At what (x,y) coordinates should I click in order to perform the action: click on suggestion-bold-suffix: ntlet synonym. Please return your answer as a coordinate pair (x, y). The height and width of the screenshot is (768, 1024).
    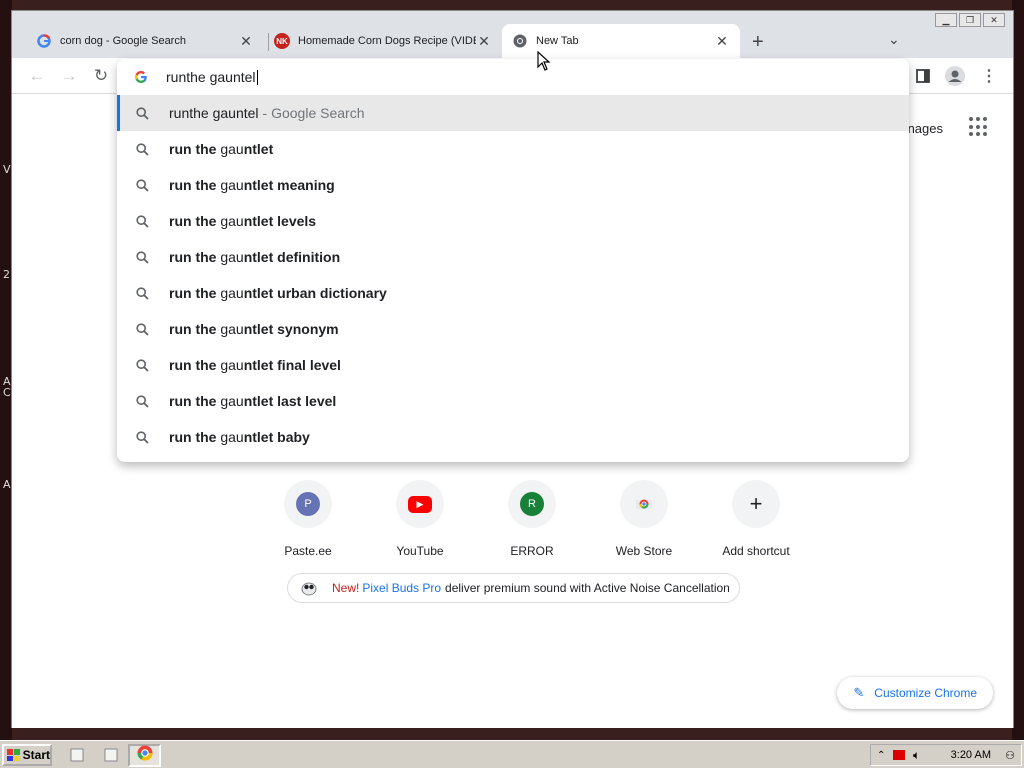
    Looking at the image, I should click on (291, 329).